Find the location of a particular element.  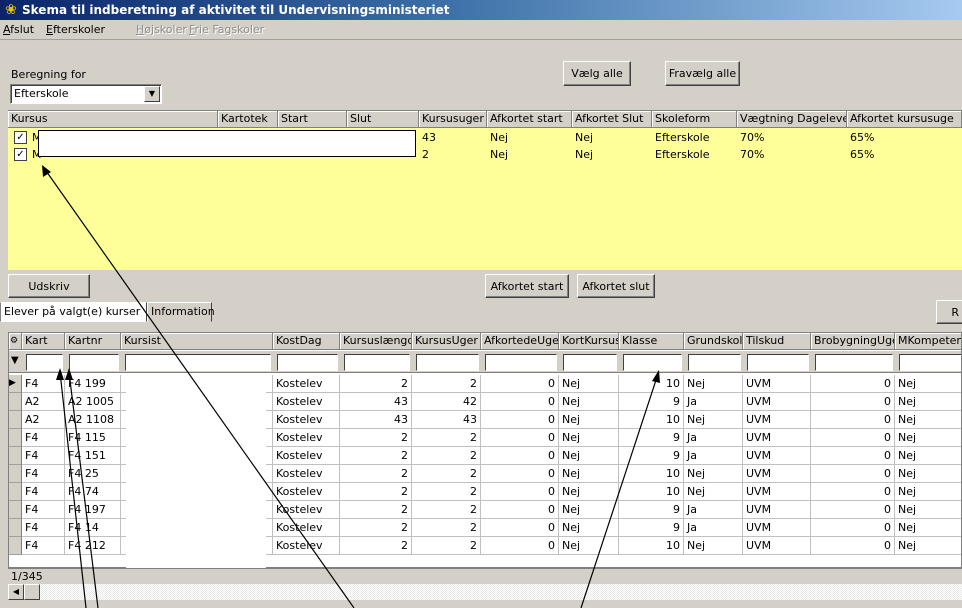

cell-klasse: 10 is located at coordinates (651, 492).